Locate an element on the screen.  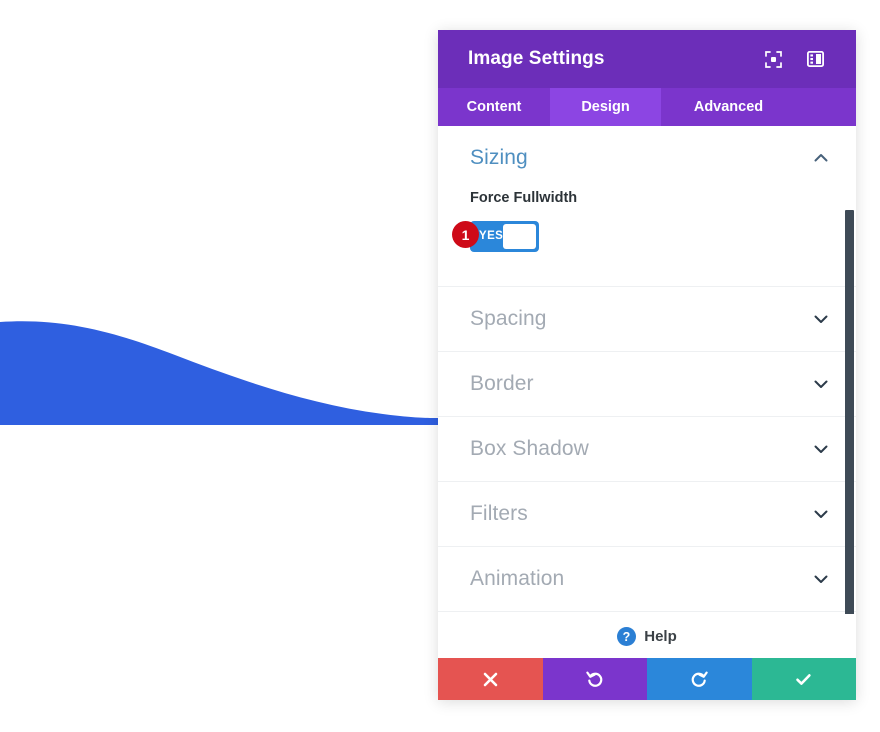
section-spacing: Spacing is located at coordinates (647, 319).